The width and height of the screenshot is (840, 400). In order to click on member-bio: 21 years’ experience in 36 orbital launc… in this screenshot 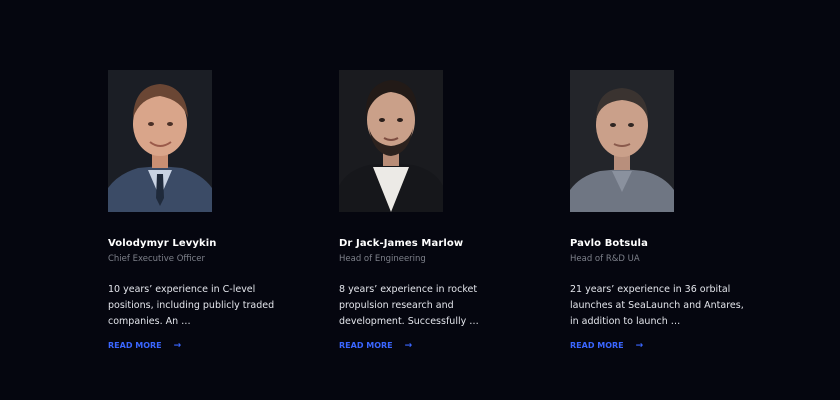, I will do `click(657, 305)`.